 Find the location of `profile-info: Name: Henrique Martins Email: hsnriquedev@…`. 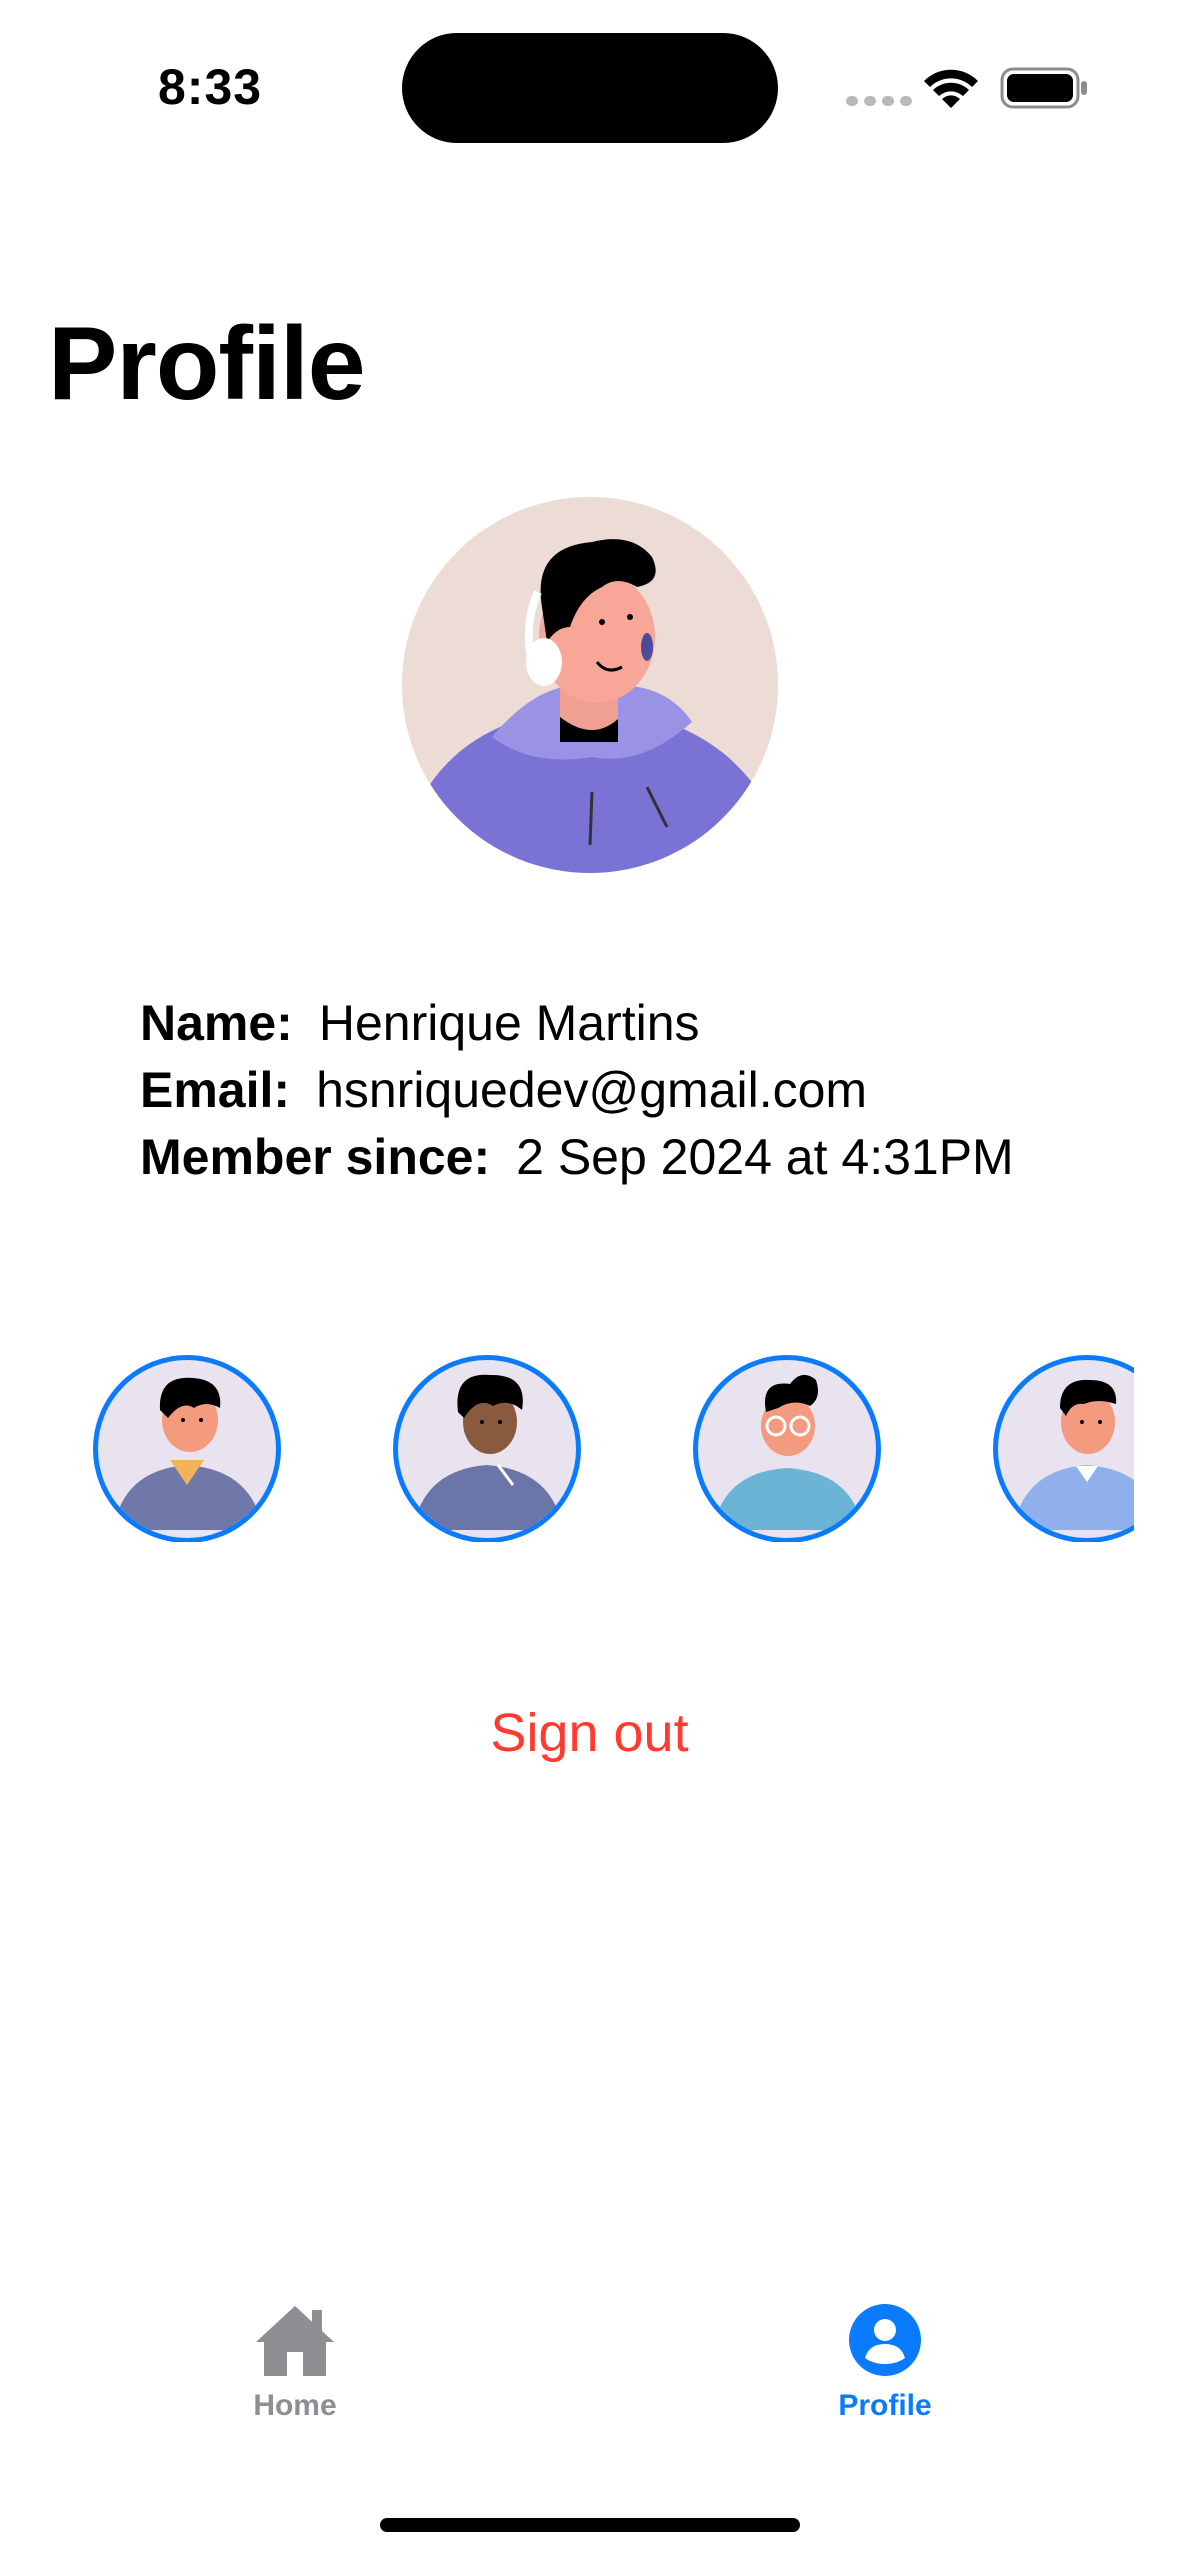

profile-info: Name: Henrique Martins Email: hsnriquedev@… is located at coordinates (577, 1090).